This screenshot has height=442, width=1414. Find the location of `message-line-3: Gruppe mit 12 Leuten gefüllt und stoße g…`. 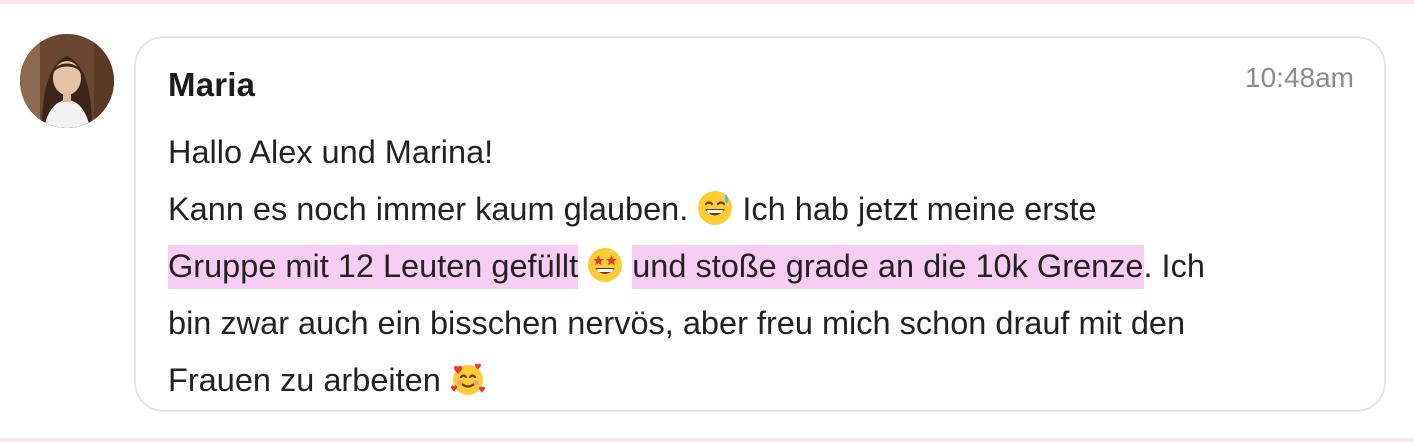

message-line-3: Gruppe mit 12 Leuten gefüllt und stoße g… is located at coordinates (763, 266).